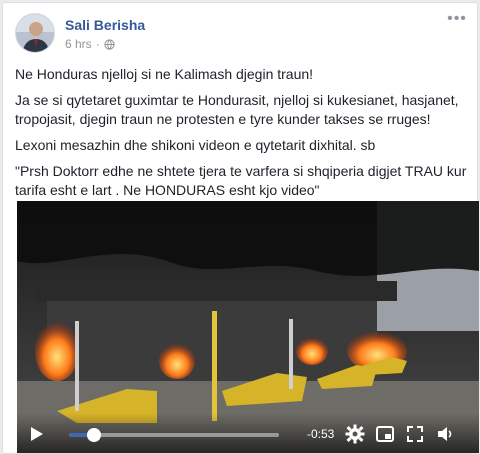 This screenshot has height=454, width=480. Describe the element at coordinates (37, 434) in the screenshot. I see `play-icon` at that location.